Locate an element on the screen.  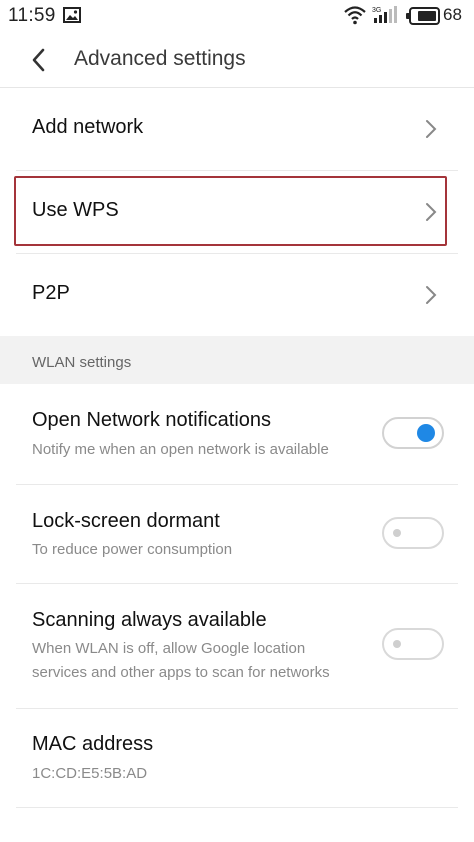
battery-icon is located at coordinates (423, 18).